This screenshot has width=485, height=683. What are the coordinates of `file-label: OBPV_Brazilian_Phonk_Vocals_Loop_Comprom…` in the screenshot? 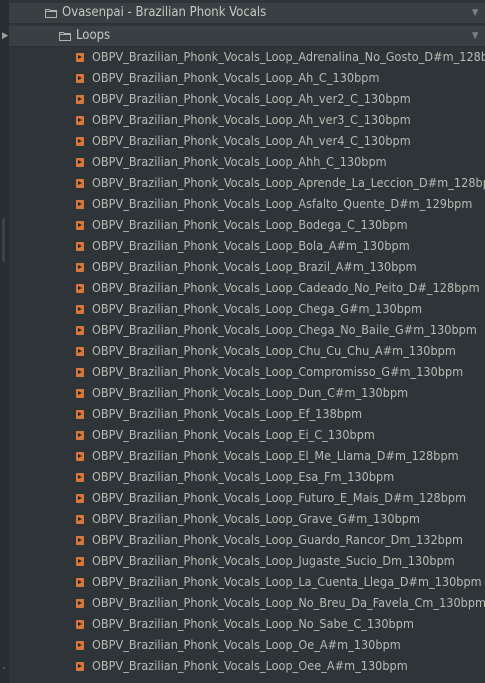 It's located at (278, 371).